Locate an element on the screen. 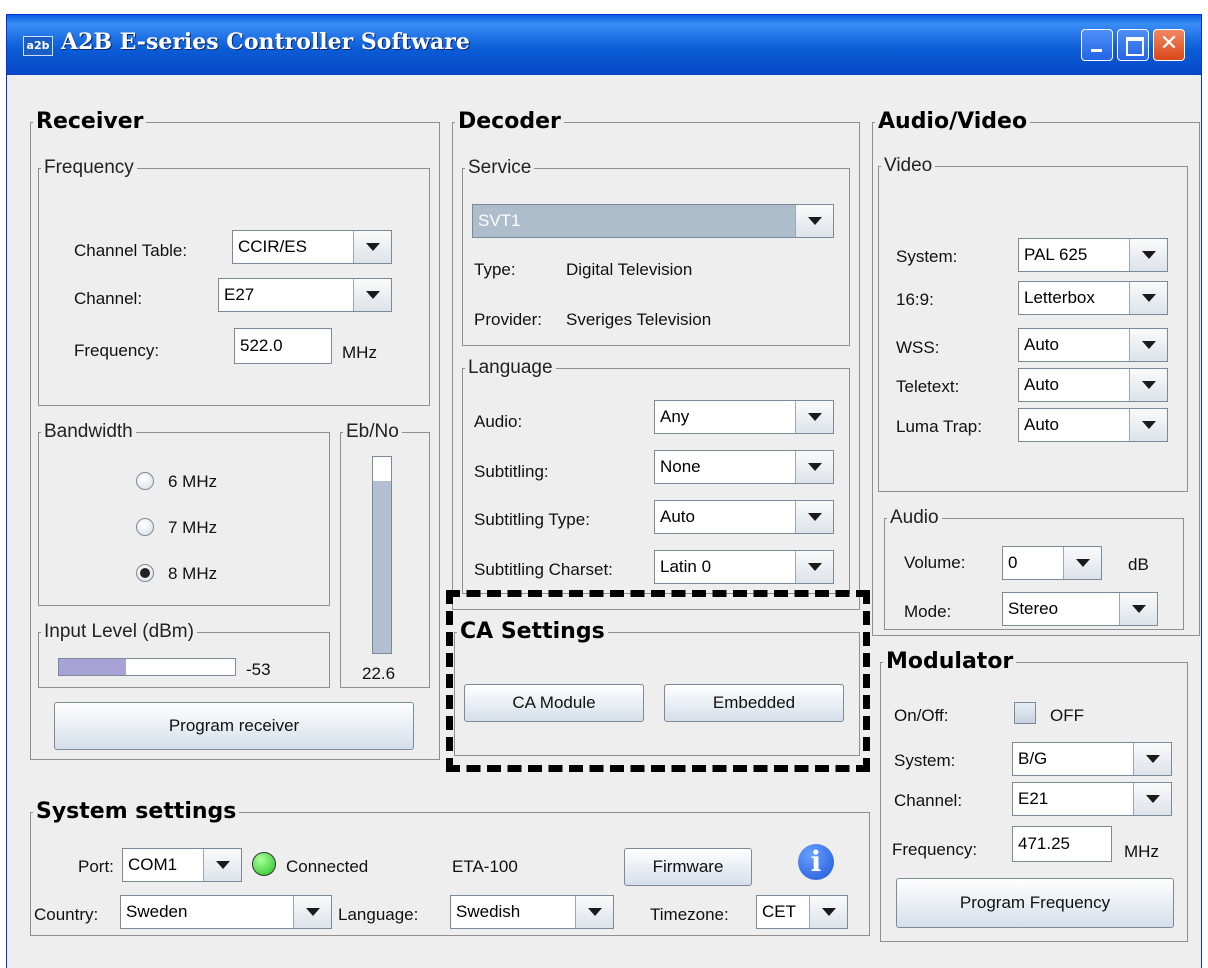 This screenshot has width=1208, height=968. country-select: Sweden is located at coordinates (226, 912).